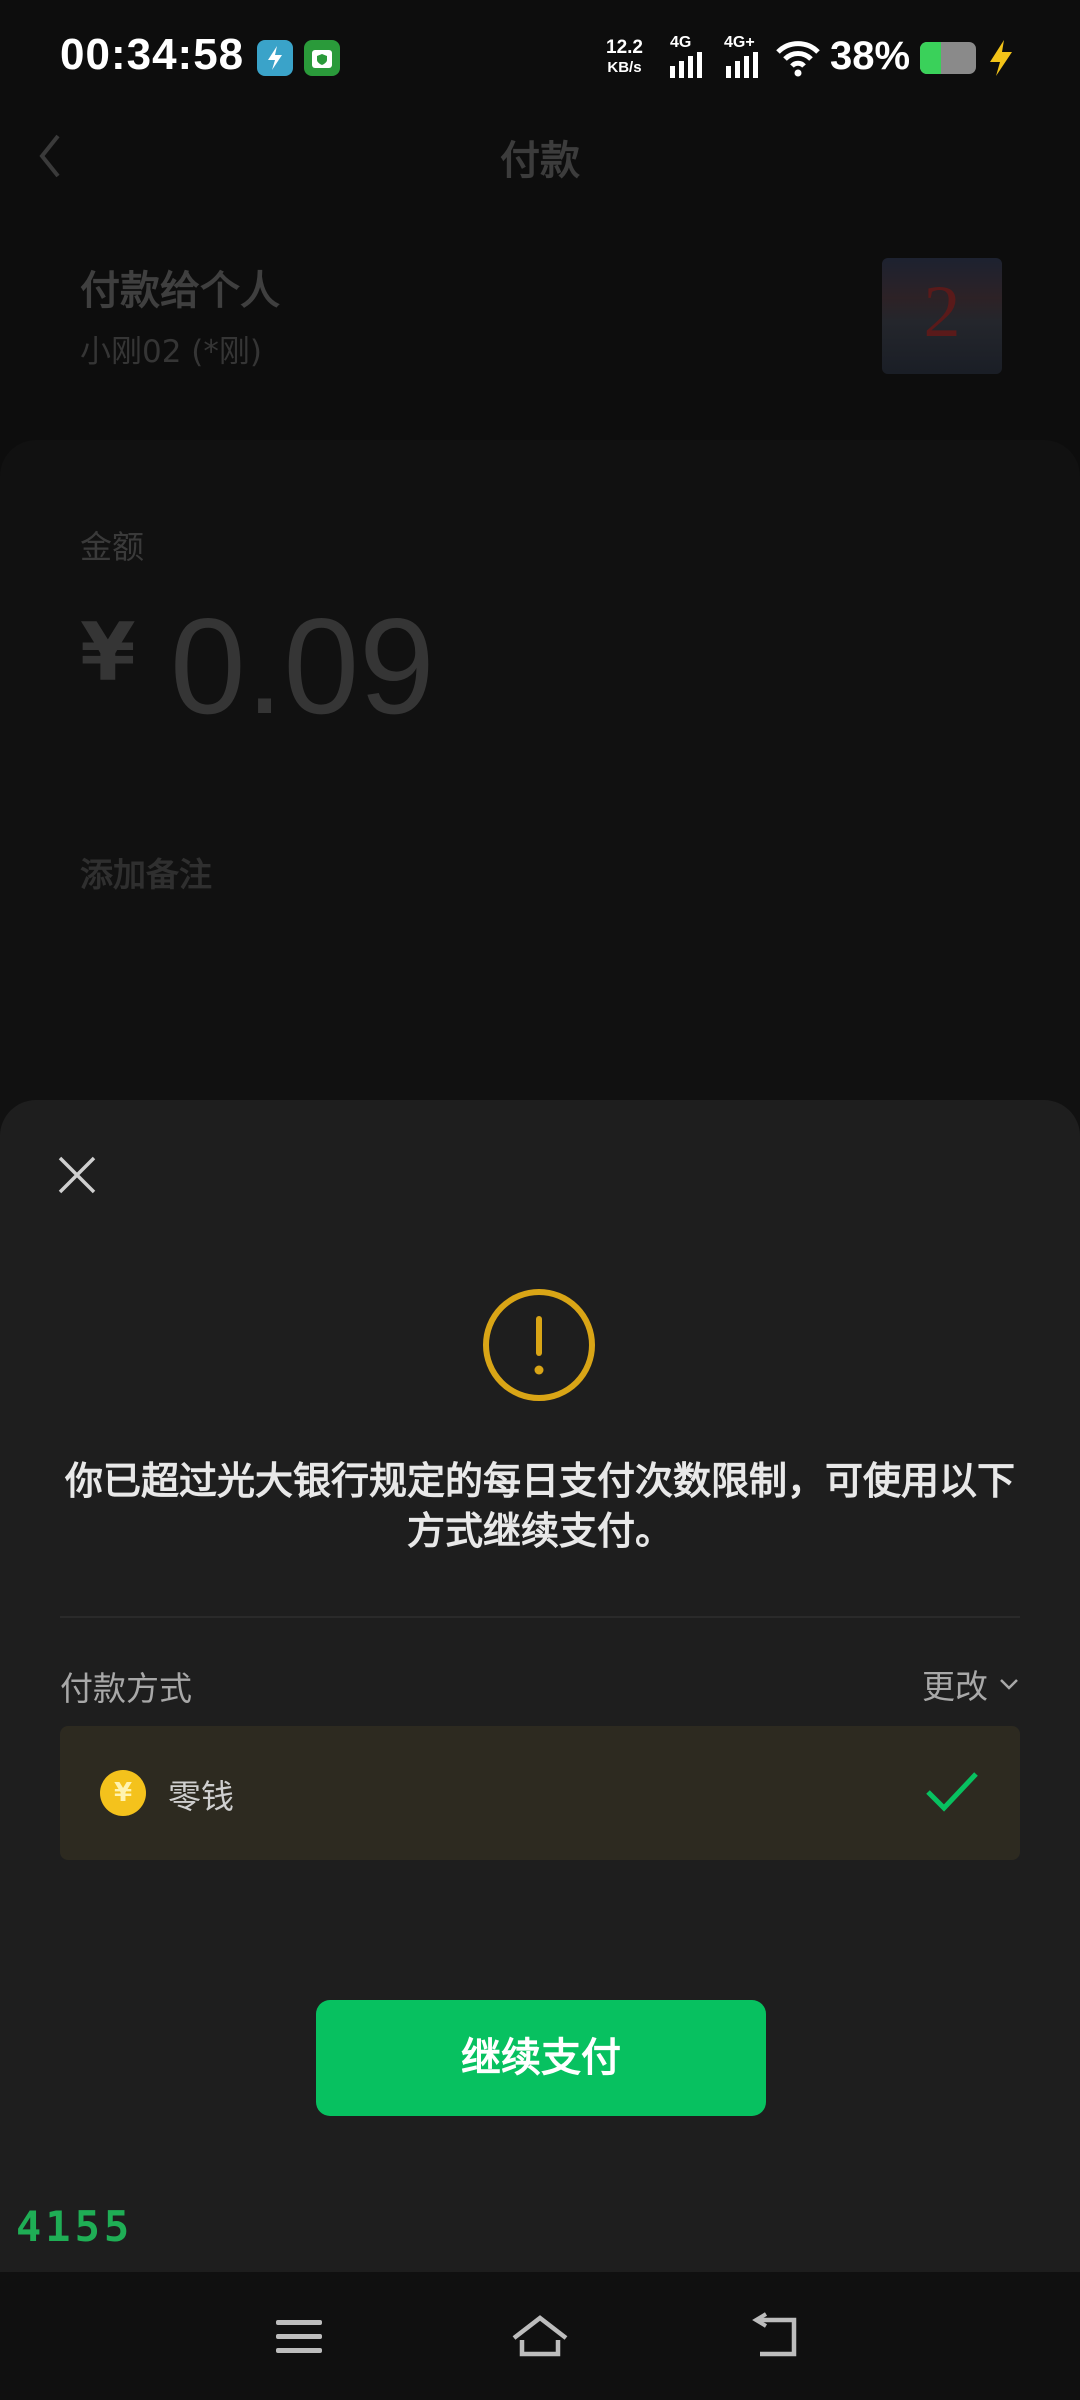 The height and width of the screenshot is (2400, 1080). Describe the element at coordinates (540, 161) in the screenshot. I see `page-title: 付款` at that location.